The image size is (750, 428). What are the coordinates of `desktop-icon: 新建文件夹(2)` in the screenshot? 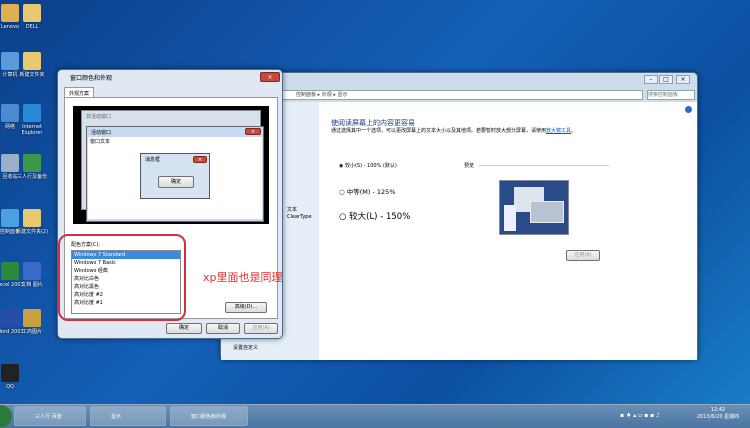 It's located at (32, 222).